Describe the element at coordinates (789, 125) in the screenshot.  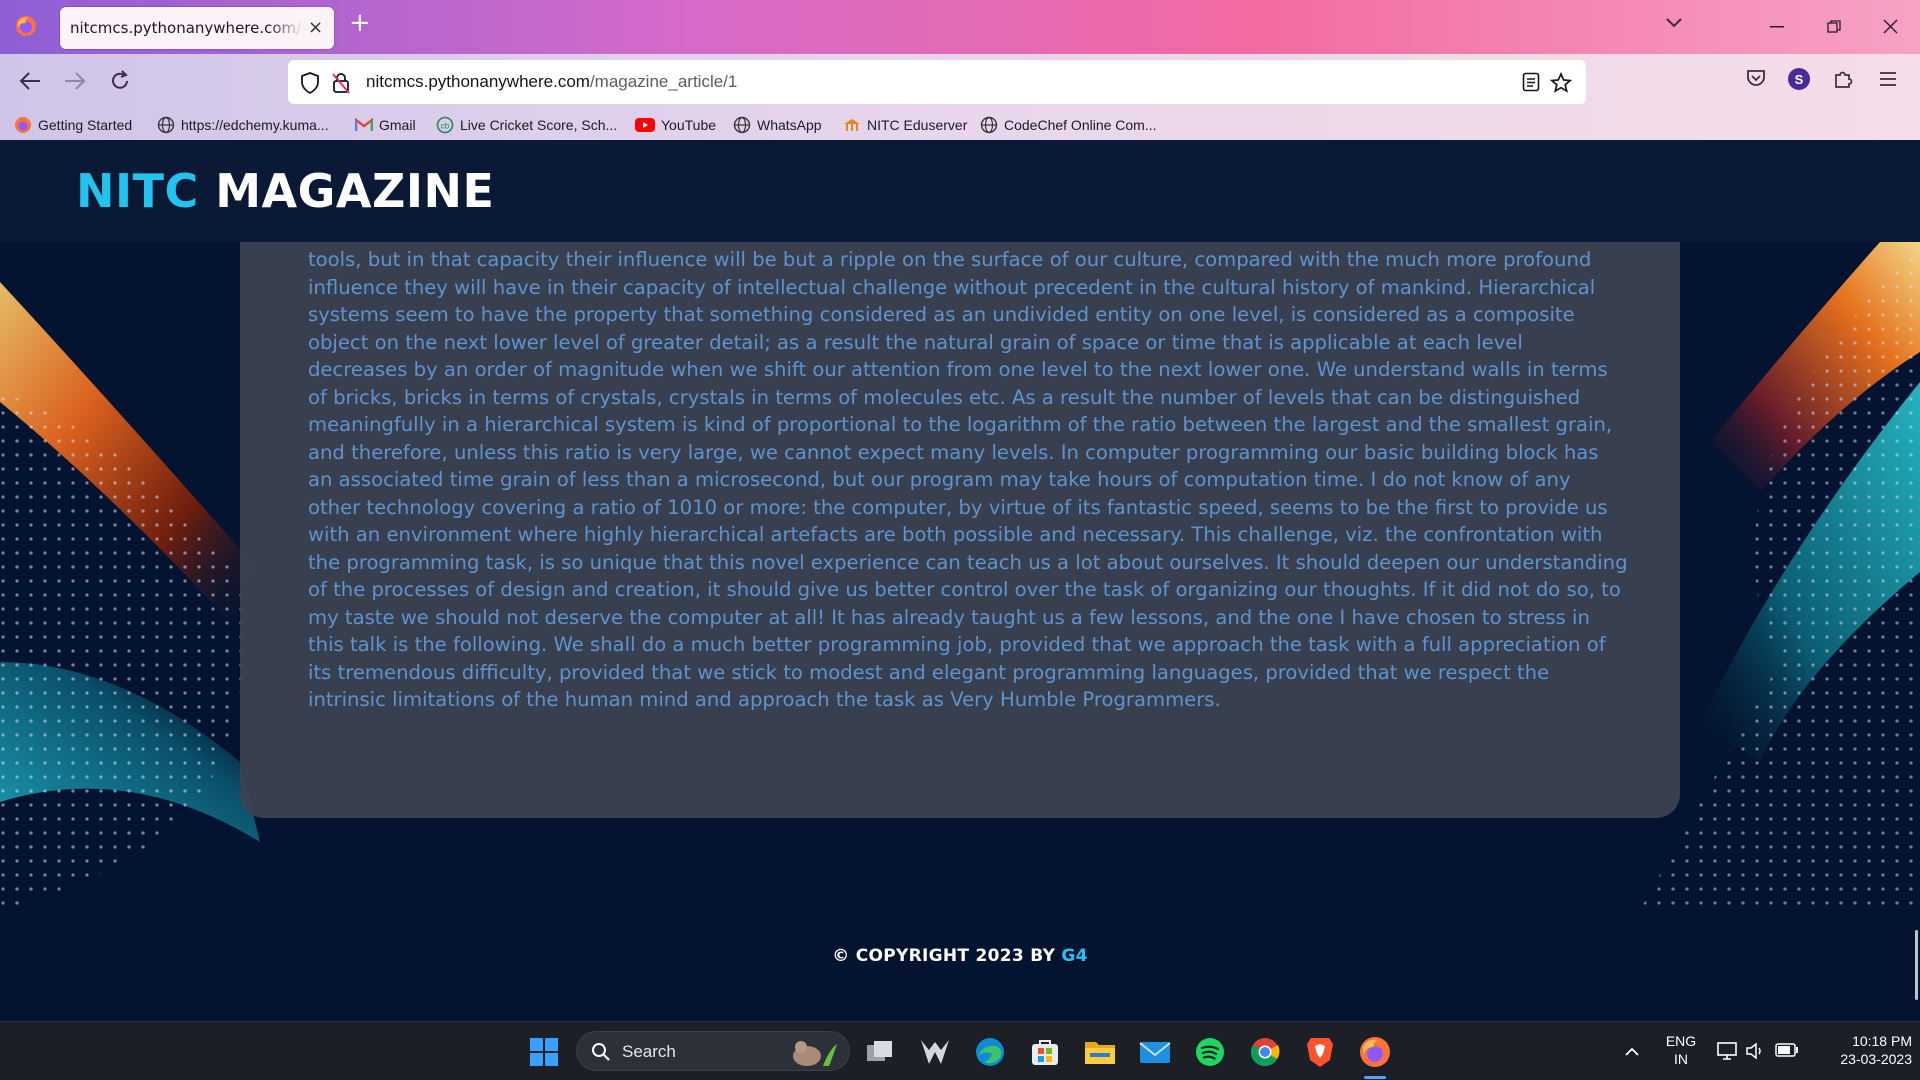
I see `bookmark-label: WhatsApp` at that location.